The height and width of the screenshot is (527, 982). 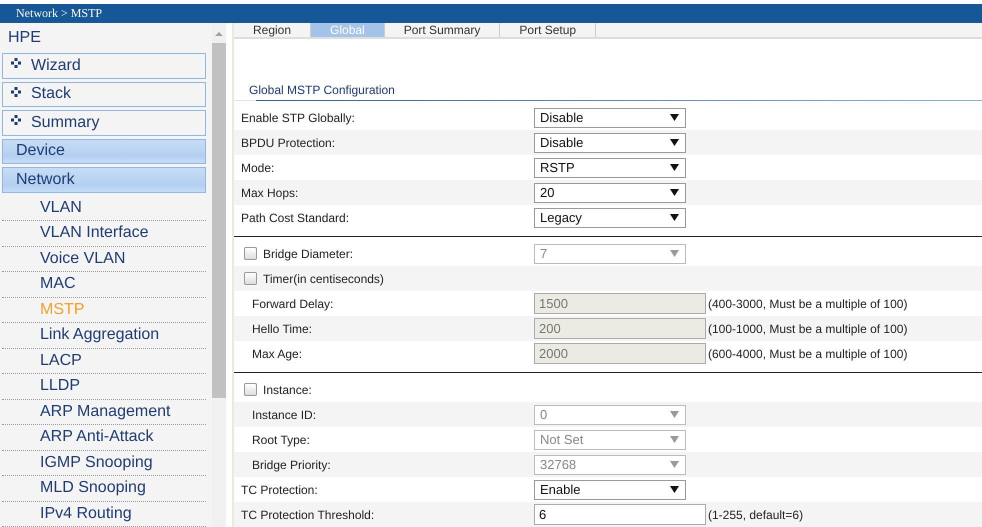 What do you see at coordinates (104, 66) in the screenshot?
I see `menu-group: Wizard` at bounding box center [104, 66].